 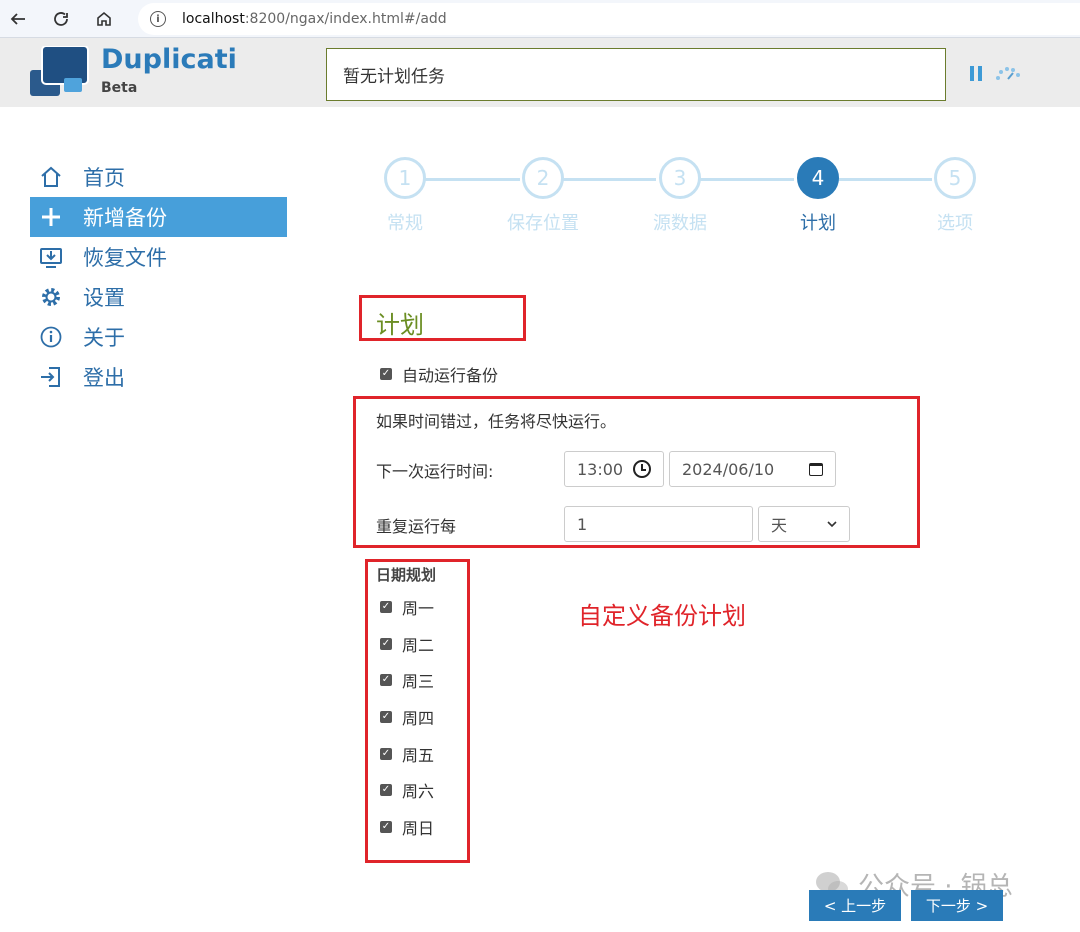 I want to click on day-plan-title: 日期规划, so click(x=406, y=575).